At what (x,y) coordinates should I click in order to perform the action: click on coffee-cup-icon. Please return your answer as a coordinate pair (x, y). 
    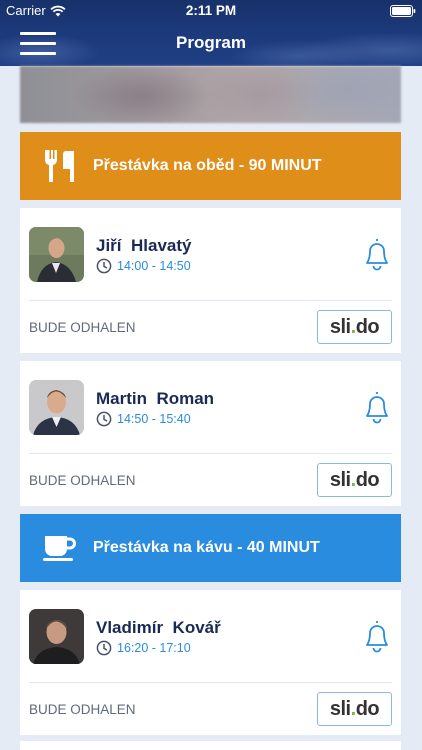
    Looking at the image, I should click on (60, 548).